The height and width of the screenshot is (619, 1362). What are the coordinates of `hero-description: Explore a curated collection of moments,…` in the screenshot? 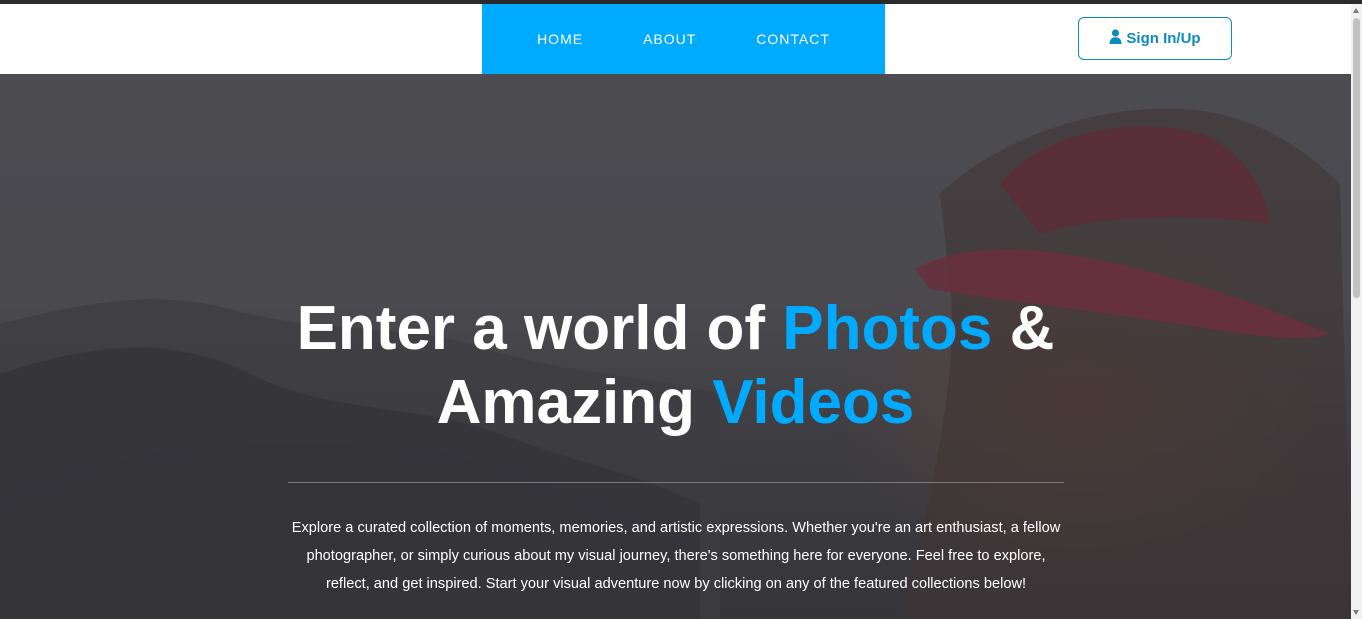 It's located at (676, 556).